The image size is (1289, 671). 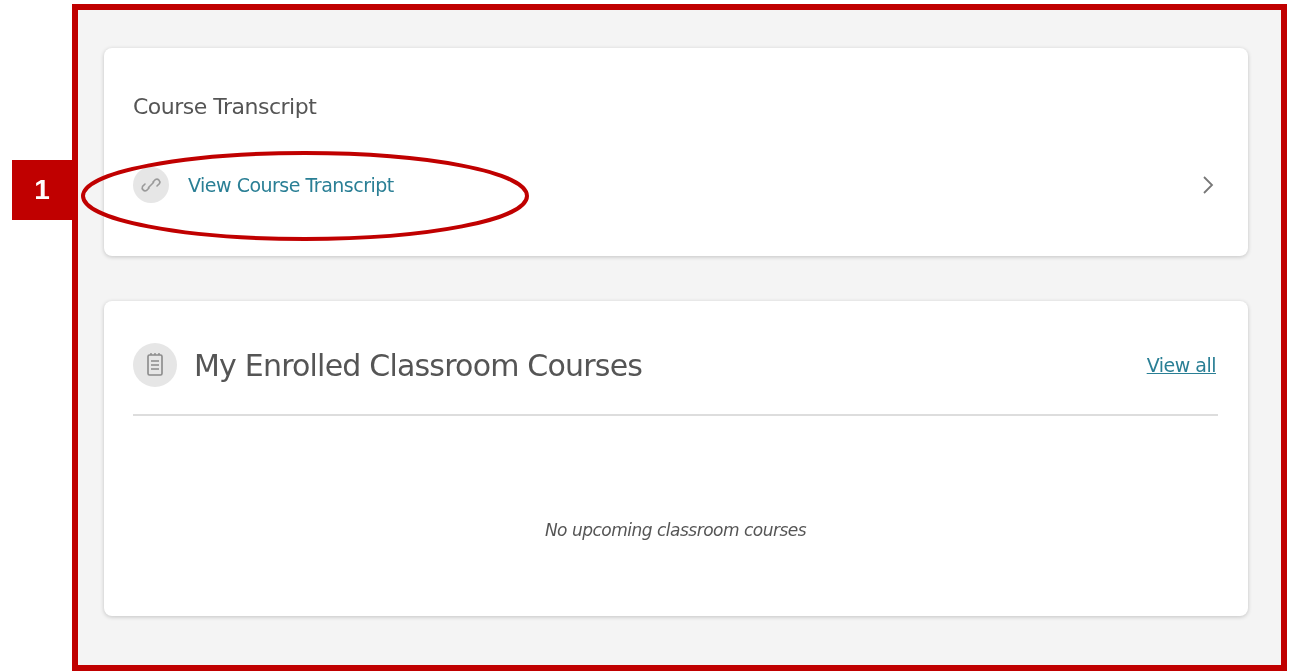 I want to click on view-all-link: View all, so click(x=1181, y=365).